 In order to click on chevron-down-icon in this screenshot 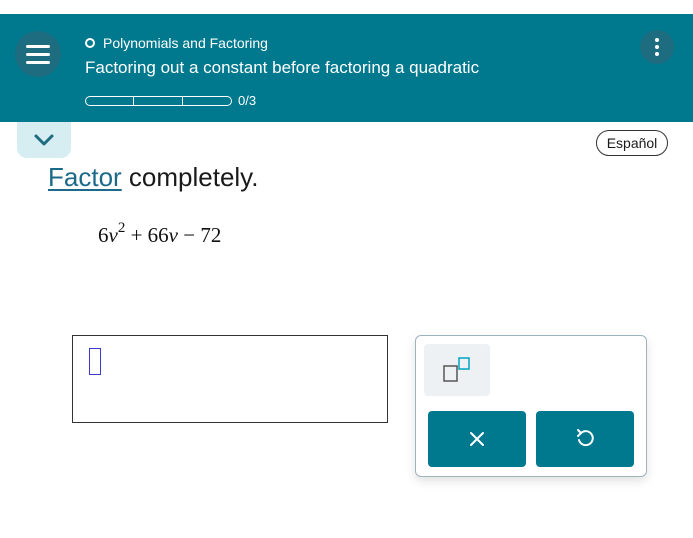, I will do `click(44, 140)`.